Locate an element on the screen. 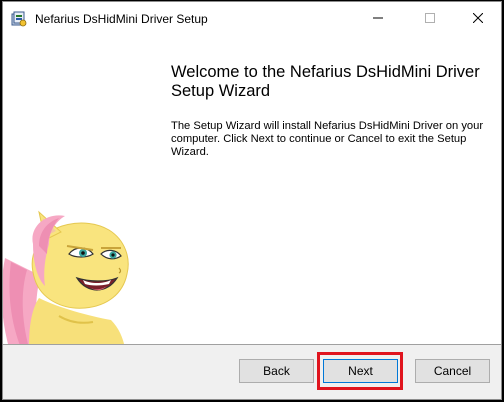  minimize-button is located at coordinates (378, 19).